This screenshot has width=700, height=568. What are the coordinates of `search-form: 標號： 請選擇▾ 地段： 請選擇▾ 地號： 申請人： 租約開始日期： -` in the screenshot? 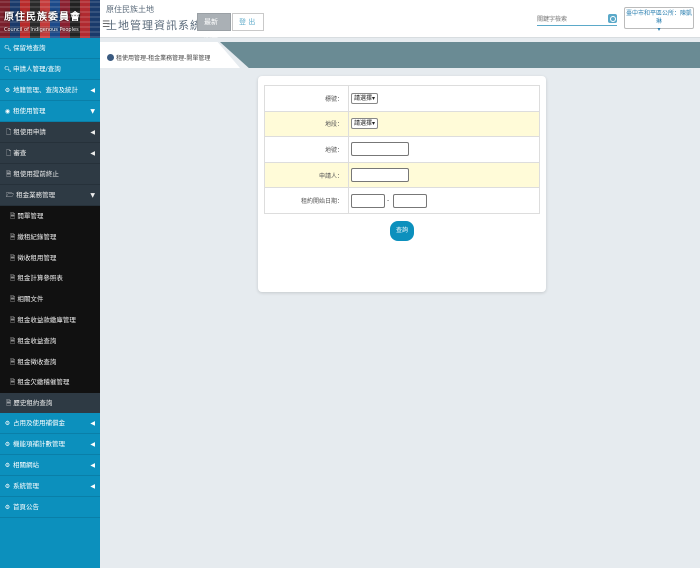 It's located at (402, 149).